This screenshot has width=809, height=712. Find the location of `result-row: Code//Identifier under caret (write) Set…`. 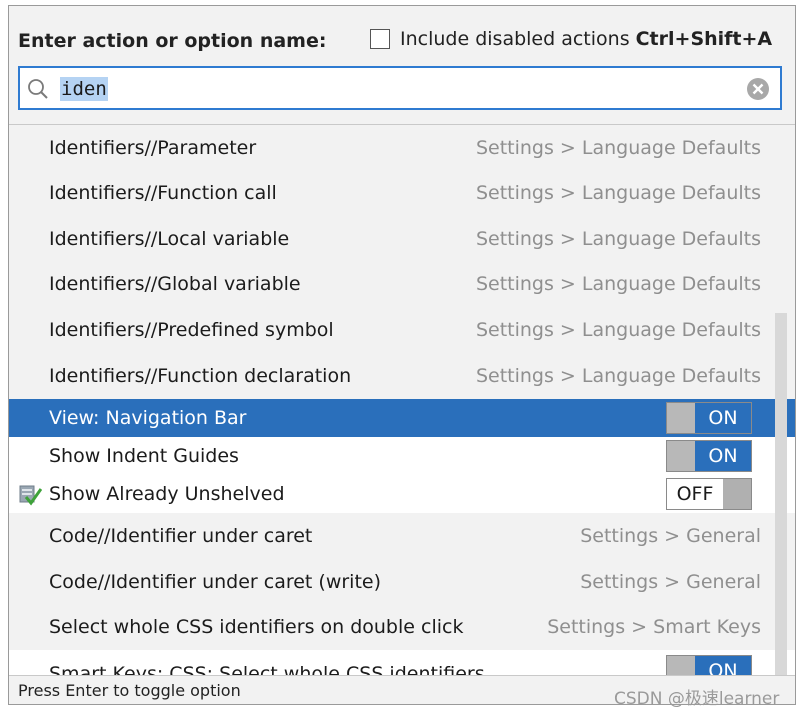

result-row: Code//Identifier under caret (write) Set… is located at coordinates (402, 581).